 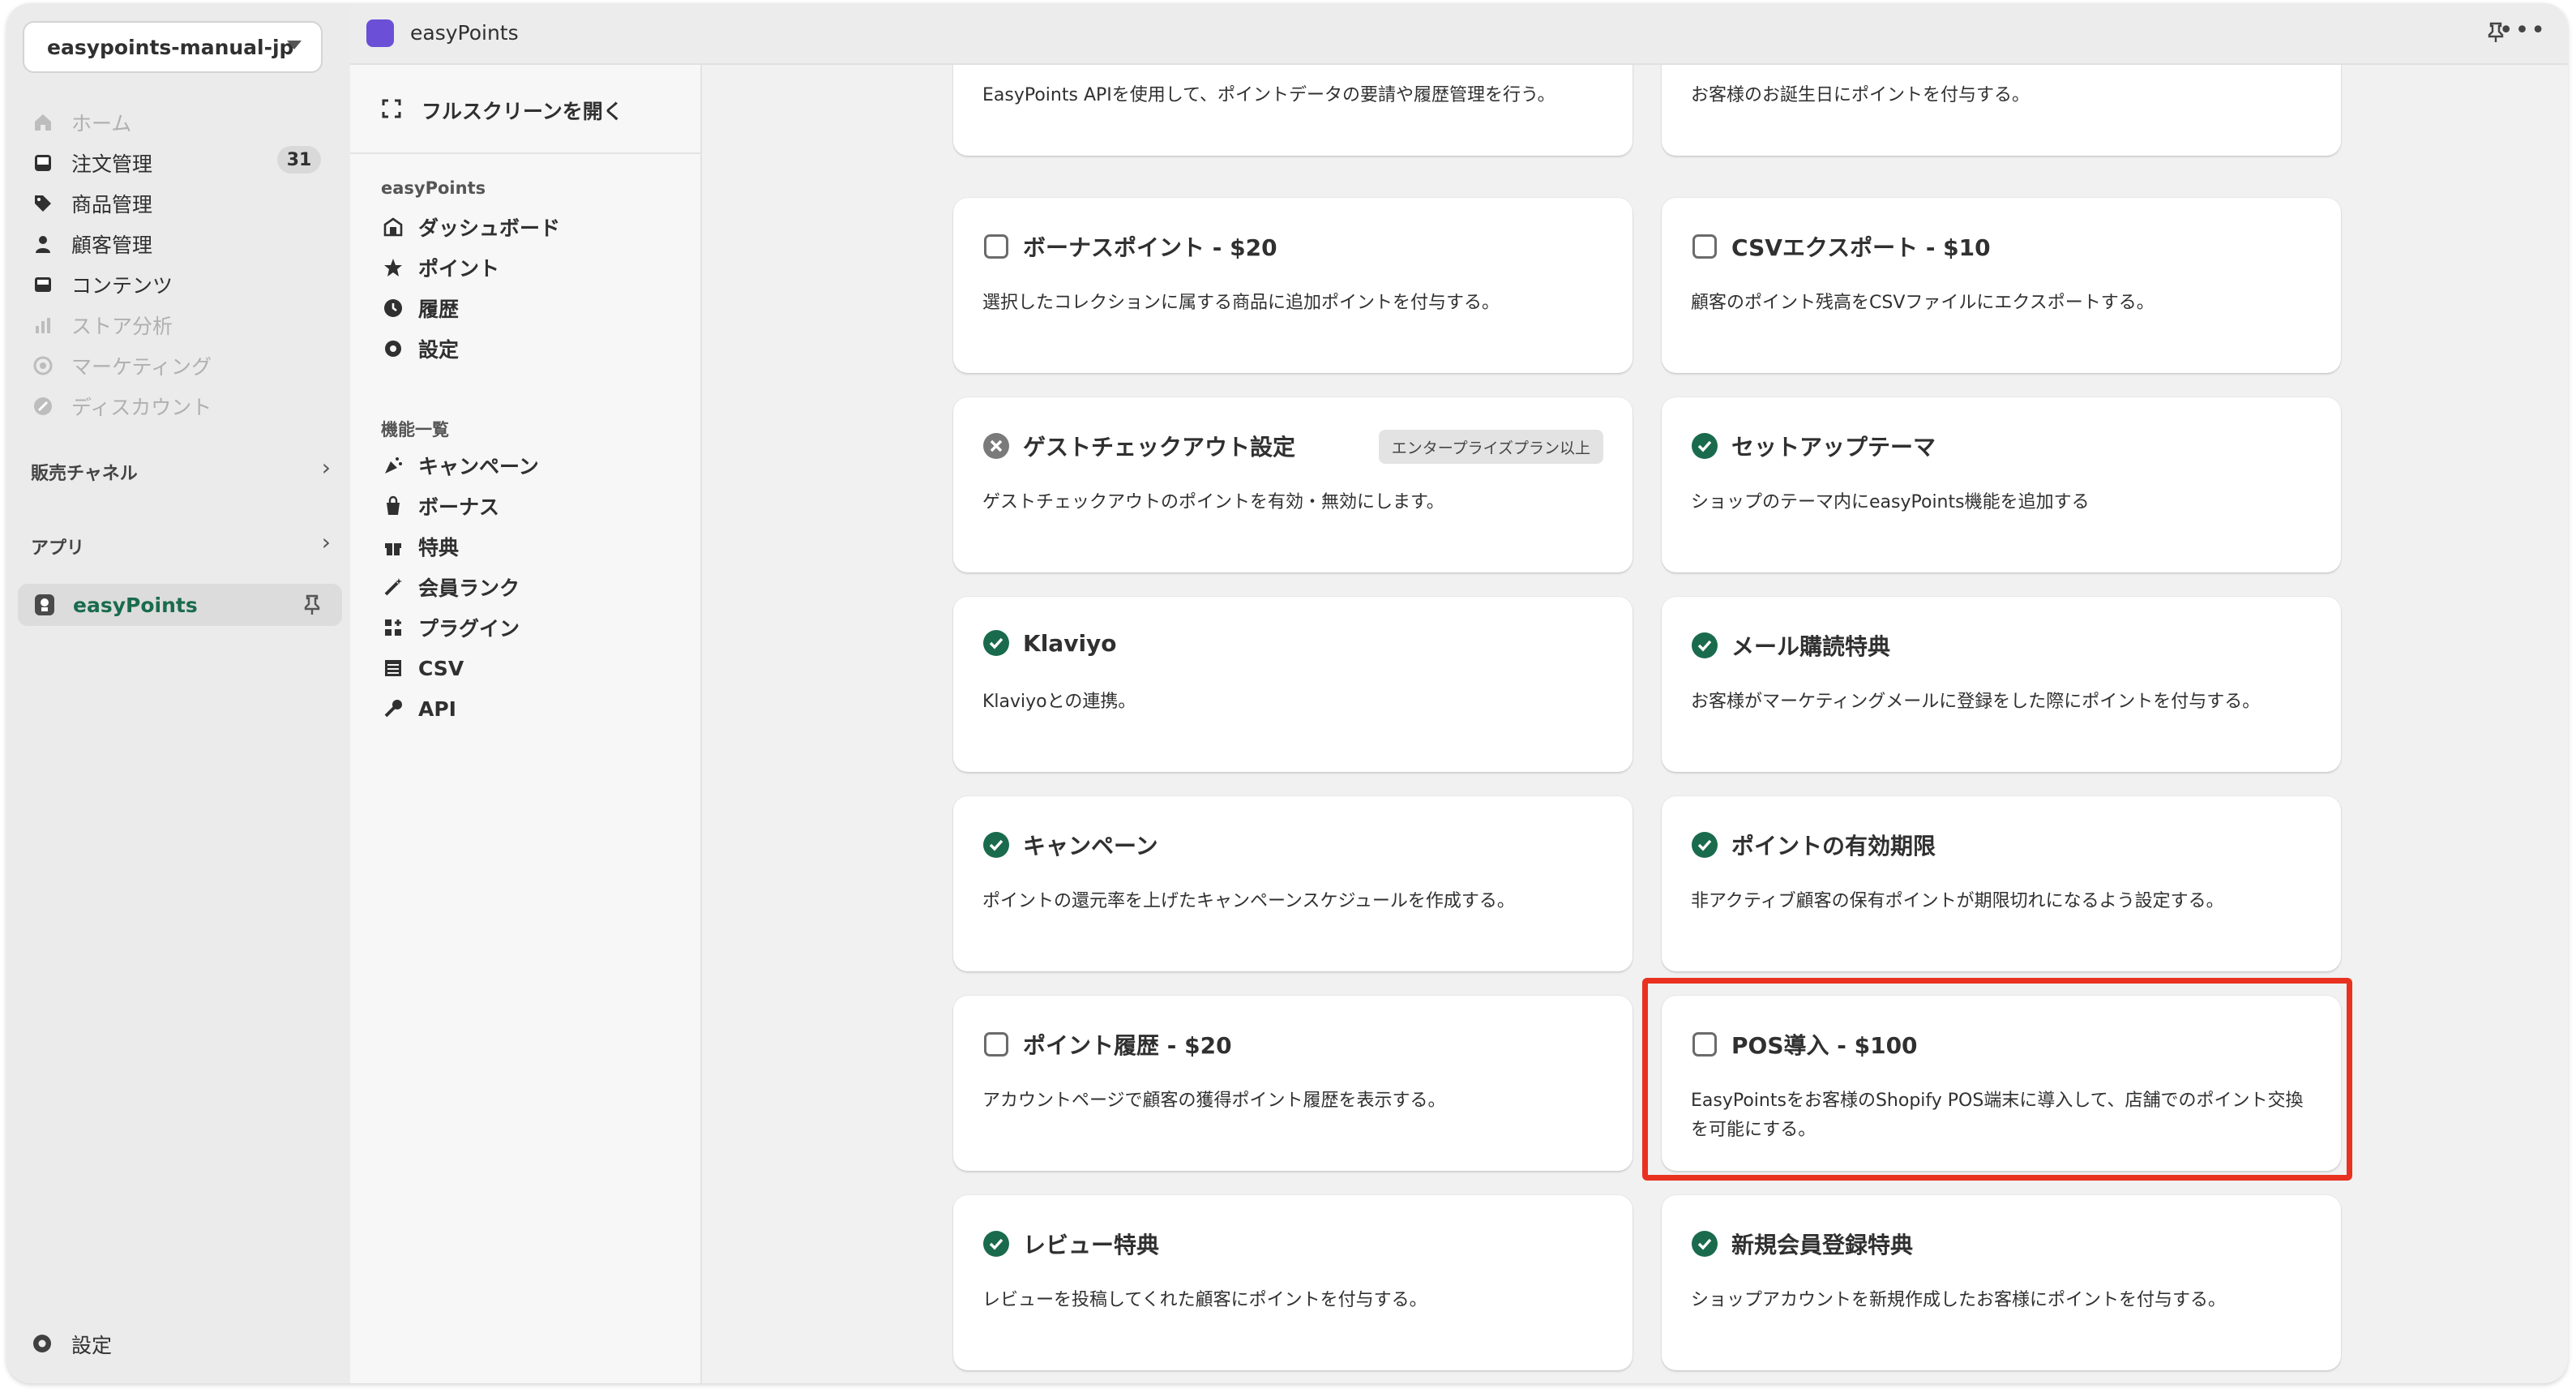 I want to click on feature-desc: 非アクティブ顧客の保有ポイントが期限切れになるよう設定する。, so click(x=1957, y=901).